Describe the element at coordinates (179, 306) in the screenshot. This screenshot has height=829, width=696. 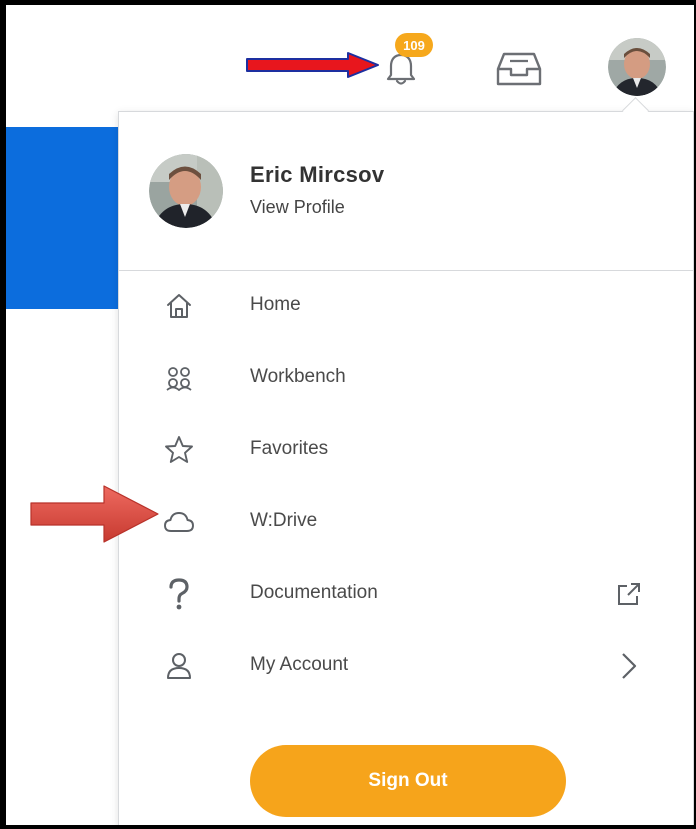
I see `home-icon` at that location.